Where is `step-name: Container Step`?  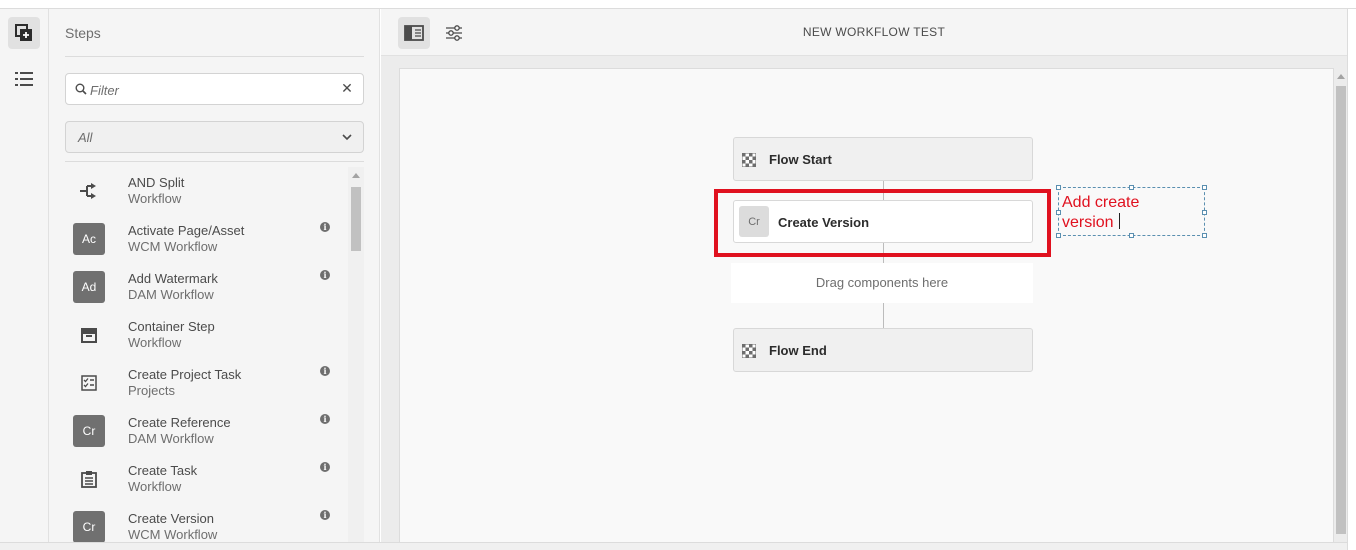 step-name: Container Step is located at coordinates (171, 326).